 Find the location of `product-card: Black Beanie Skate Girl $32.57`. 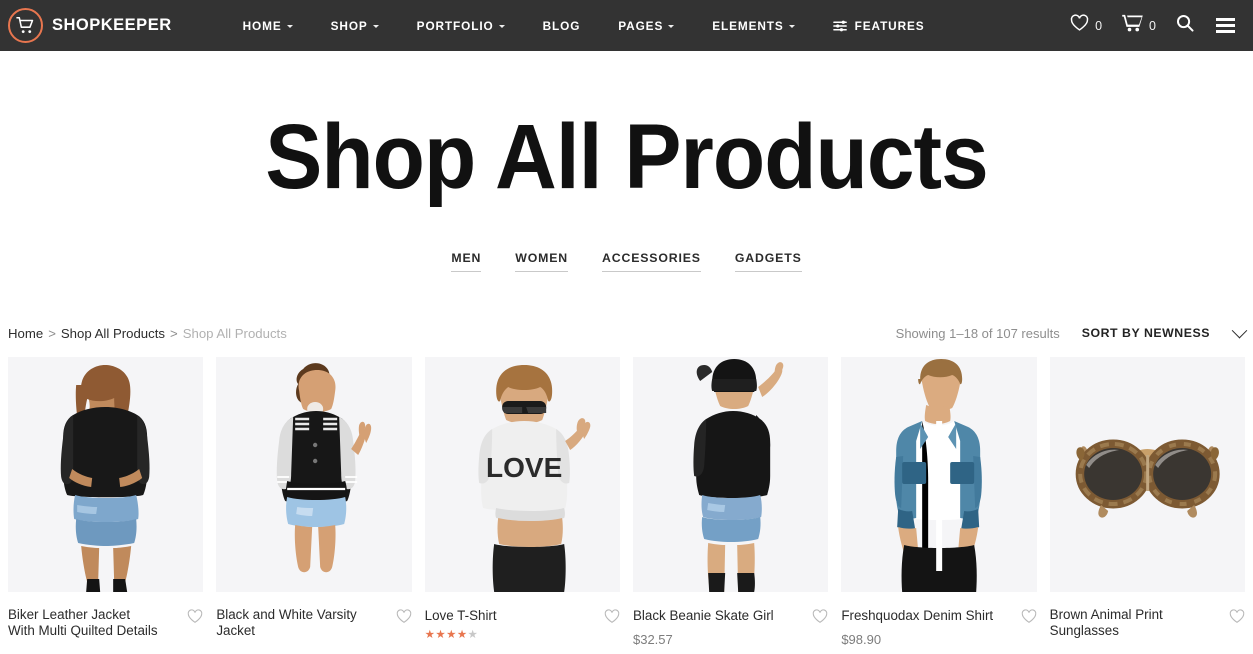

product-card: Black Beanie Skate Girl $32.57 is located at coordinates (730, 502).